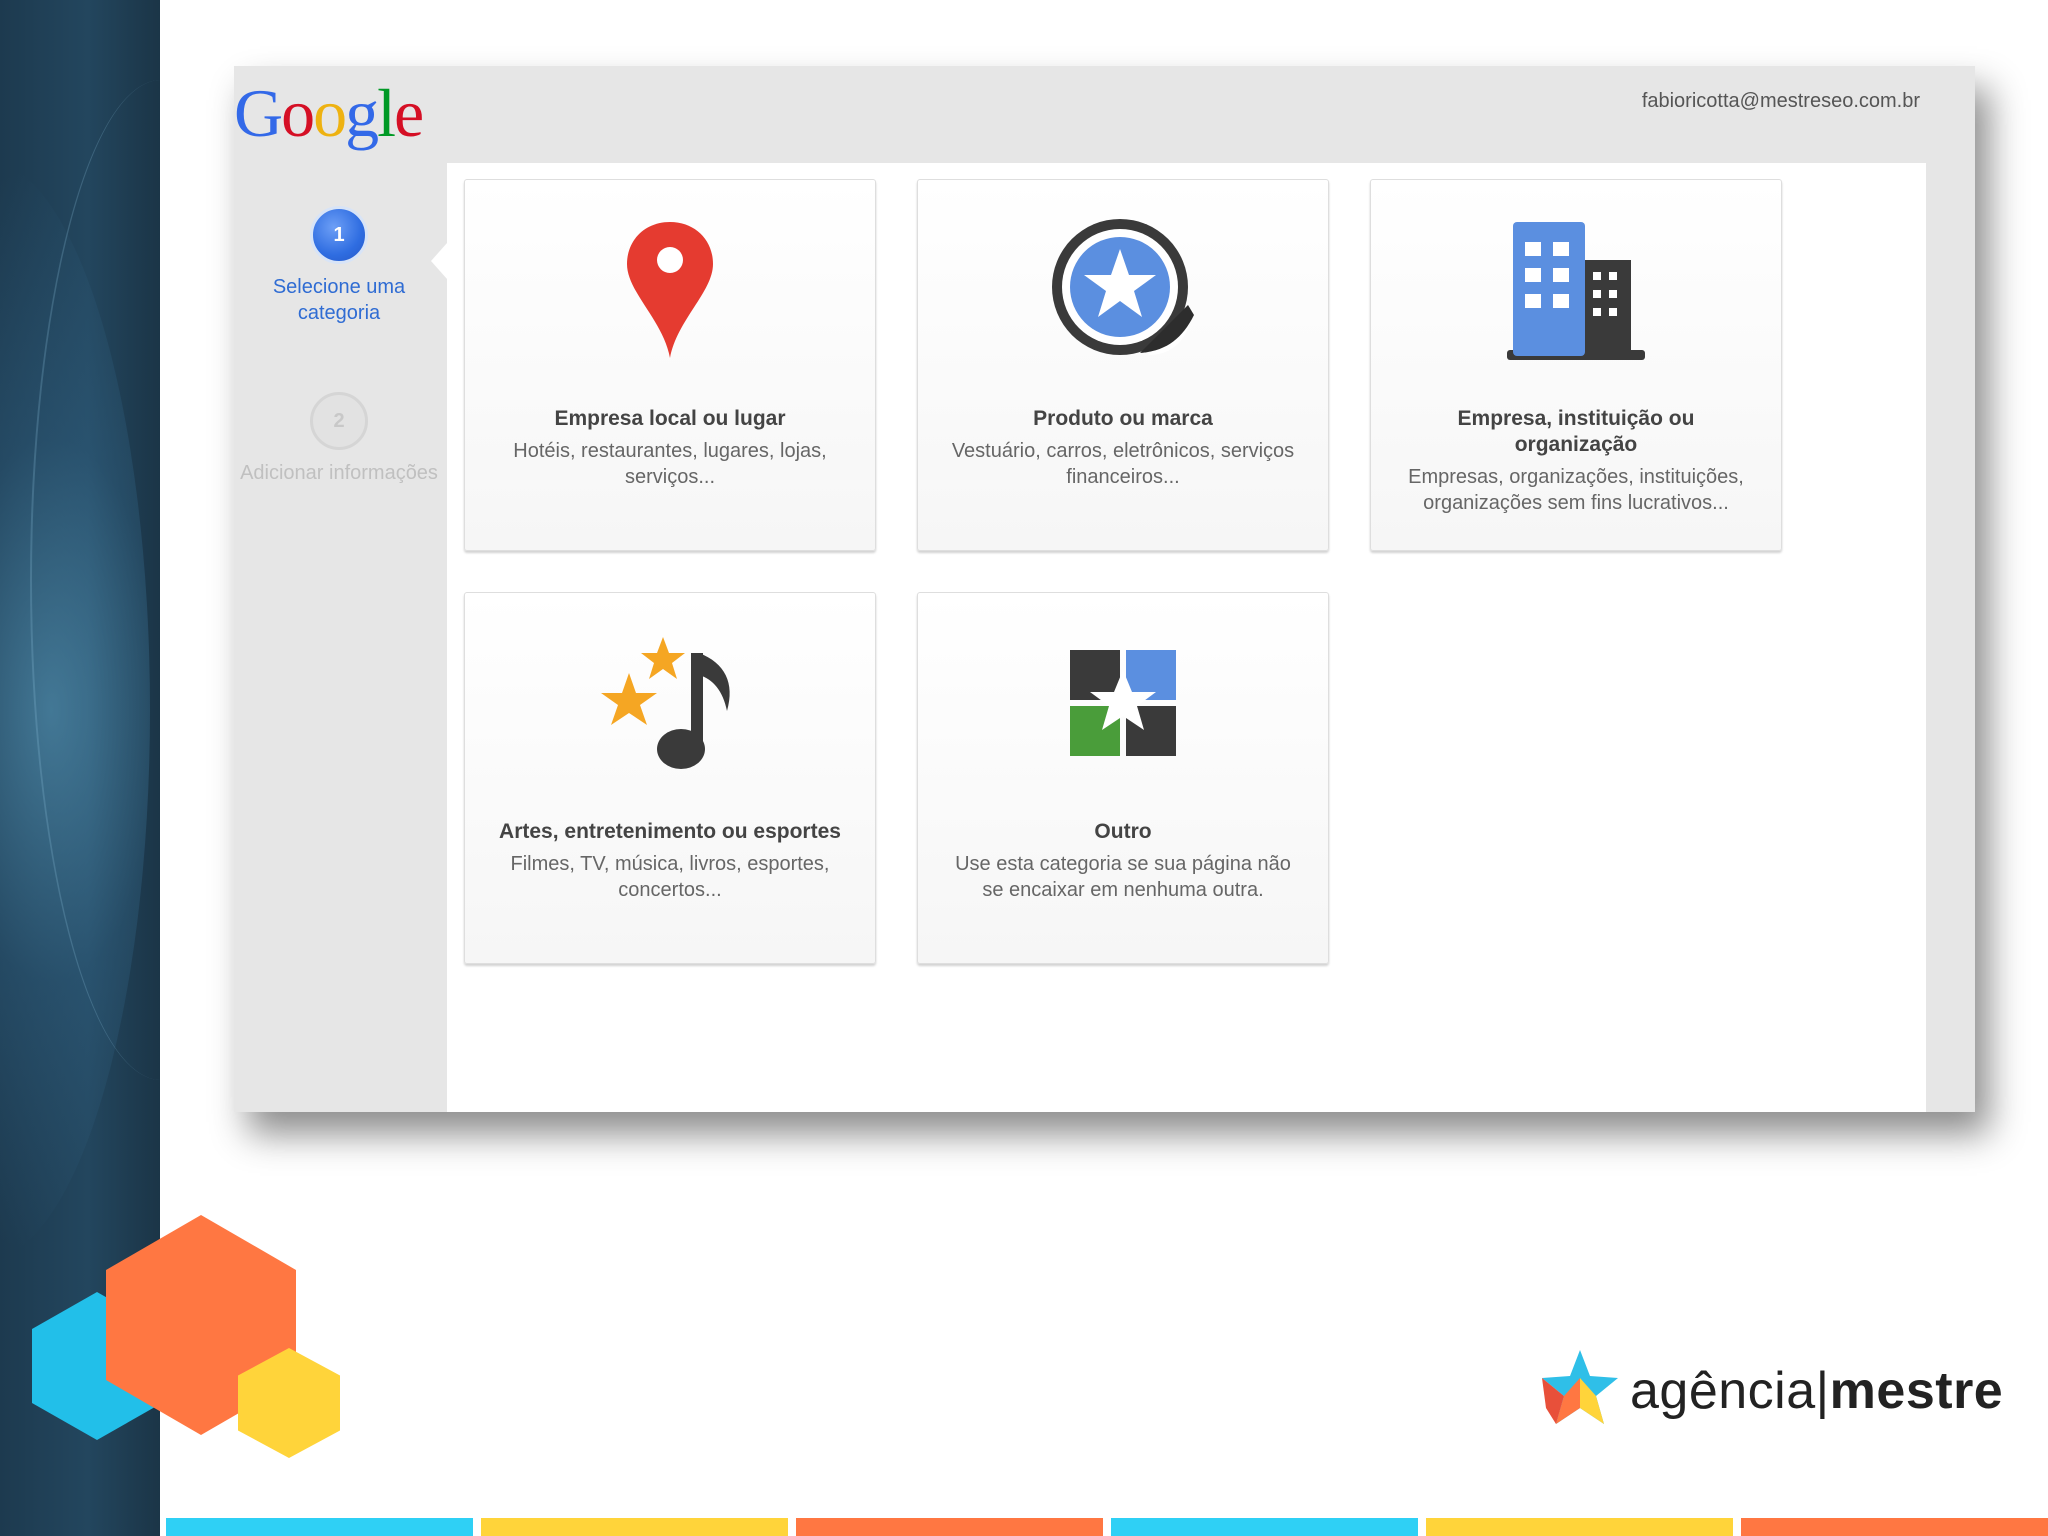 The width and height of the screenshot is (2048, 1536). What do you see at coordinates (1123, 418) in the screenshot?
I see `card-title: Produto ou marca` at bounding box center [1123, 418].